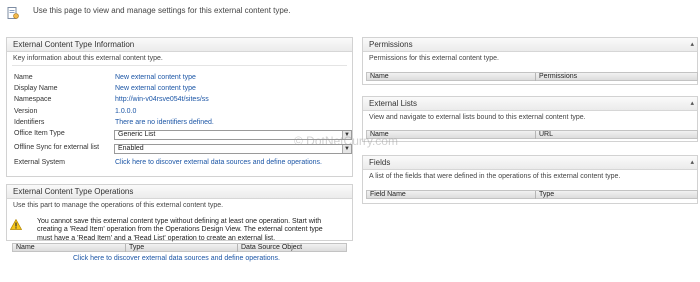  I want to click on external-lists-grid-header: Name URL, so click(532, 134).